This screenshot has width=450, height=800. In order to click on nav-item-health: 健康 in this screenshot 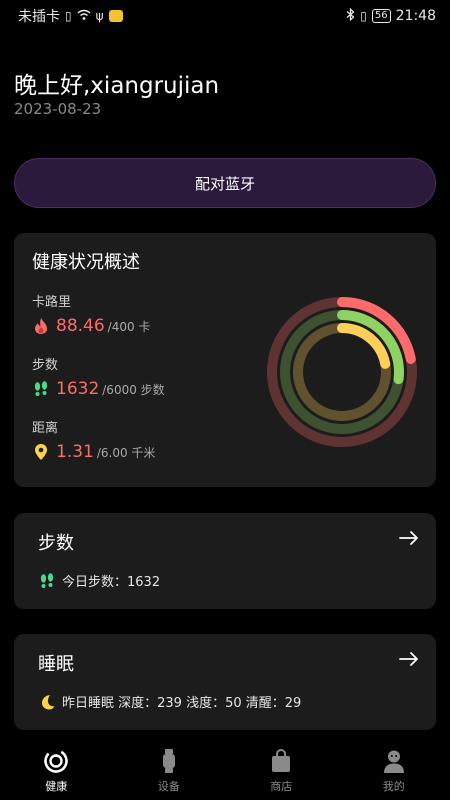, I will do `click(56, 770)`.